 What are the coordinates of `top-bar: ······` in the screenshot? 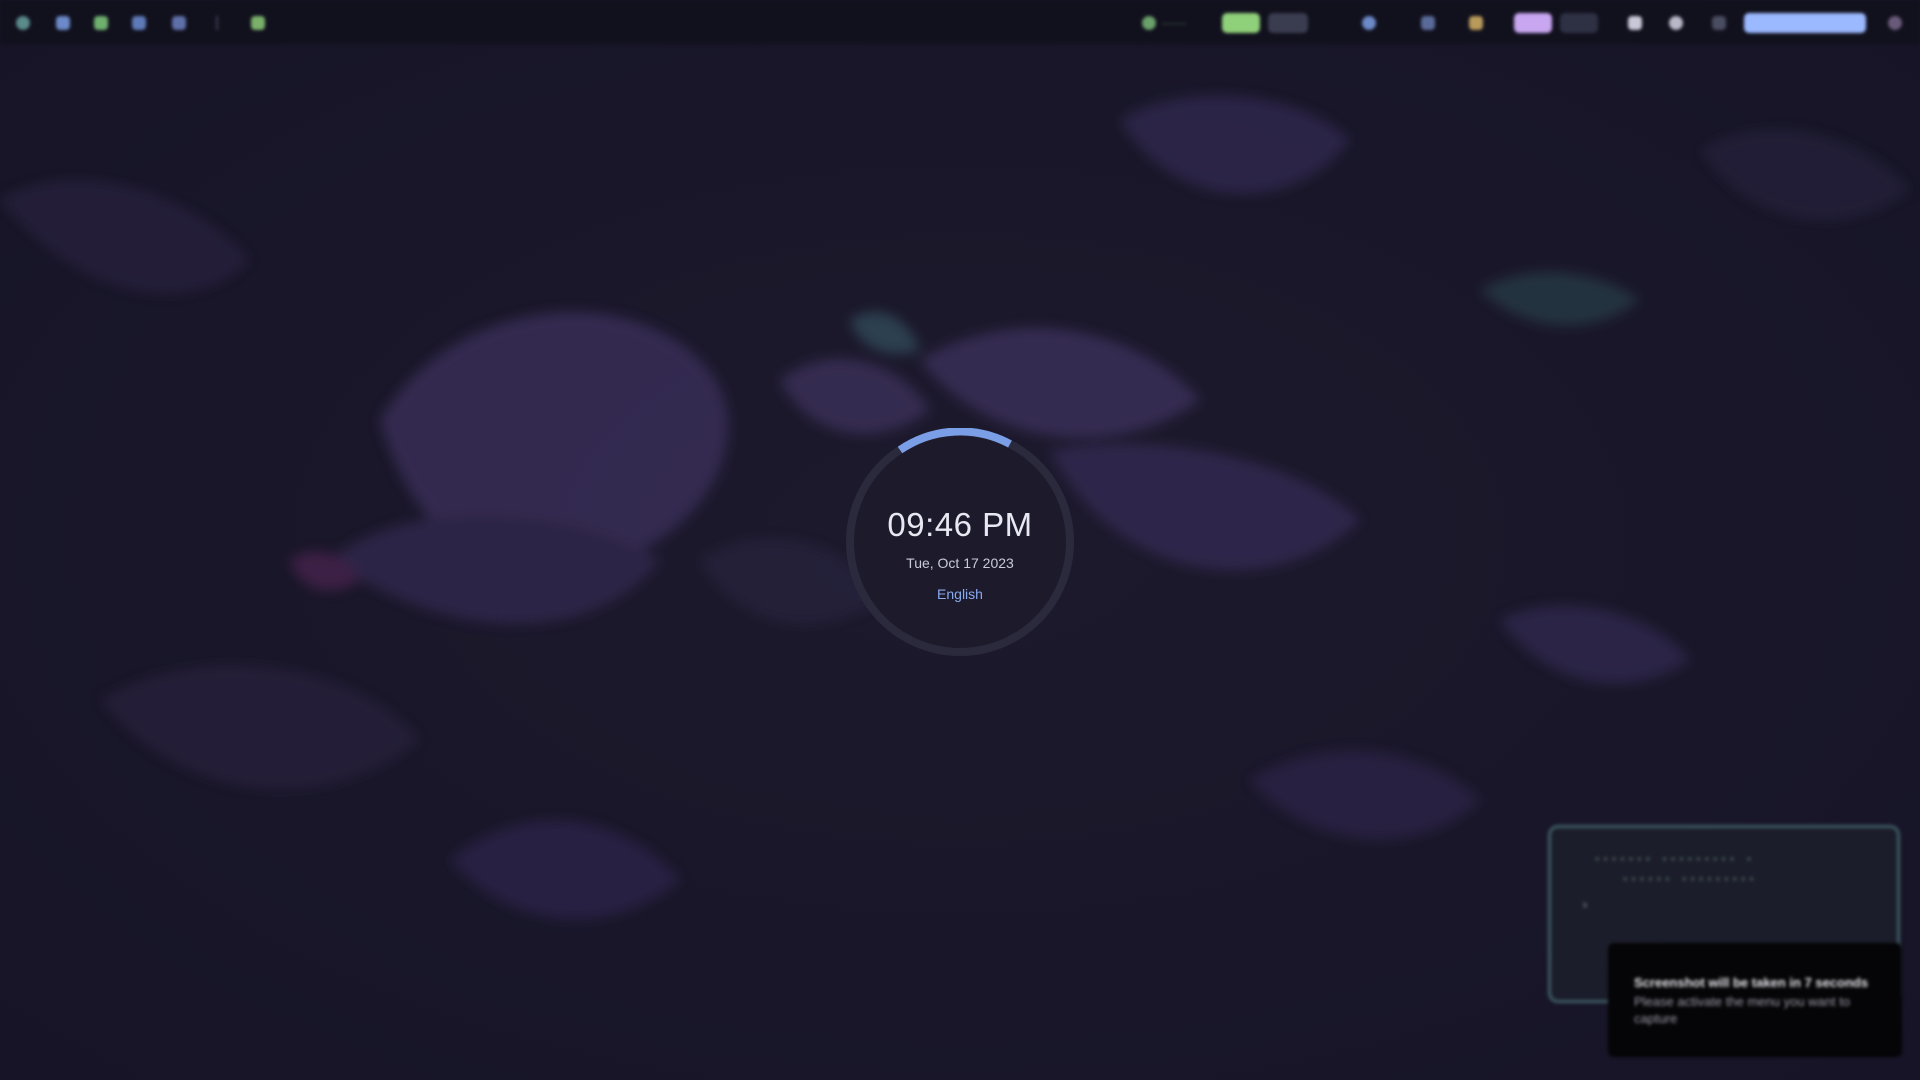 It's located at (960, 22).